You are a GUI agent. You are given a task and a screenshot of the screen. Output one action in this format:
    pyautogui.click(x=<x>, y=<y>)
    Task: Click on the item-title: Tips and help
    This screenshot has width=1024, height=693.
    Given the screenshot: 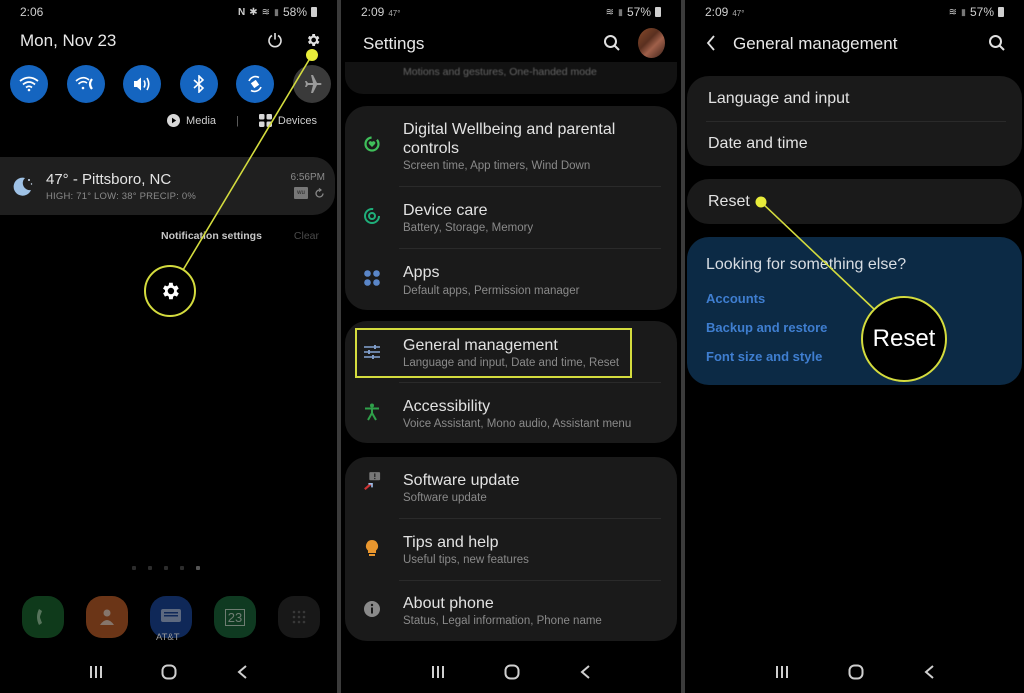 What is the action you would take?
    pyautogui.click(x=451, y=542)
    